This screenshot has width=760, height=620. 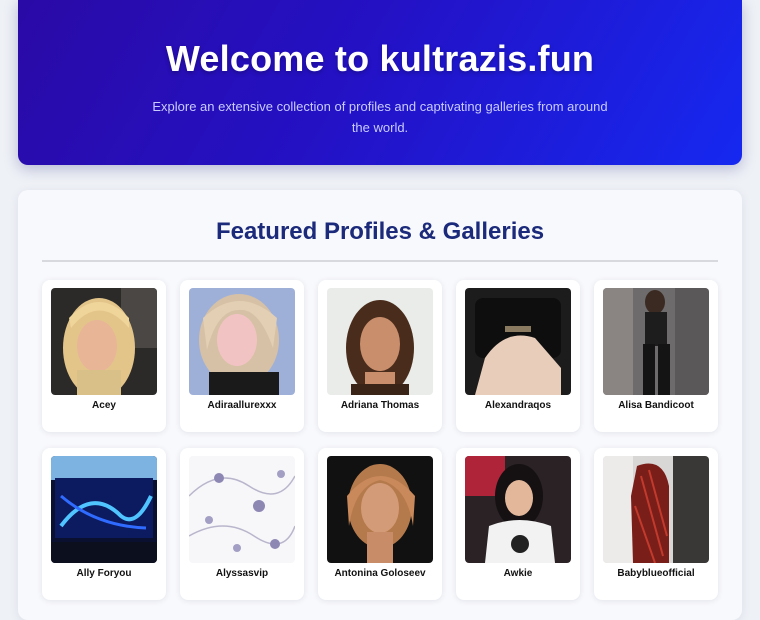 I want to click on profile-name: Alexandraqos, so click(x=518, y=405).